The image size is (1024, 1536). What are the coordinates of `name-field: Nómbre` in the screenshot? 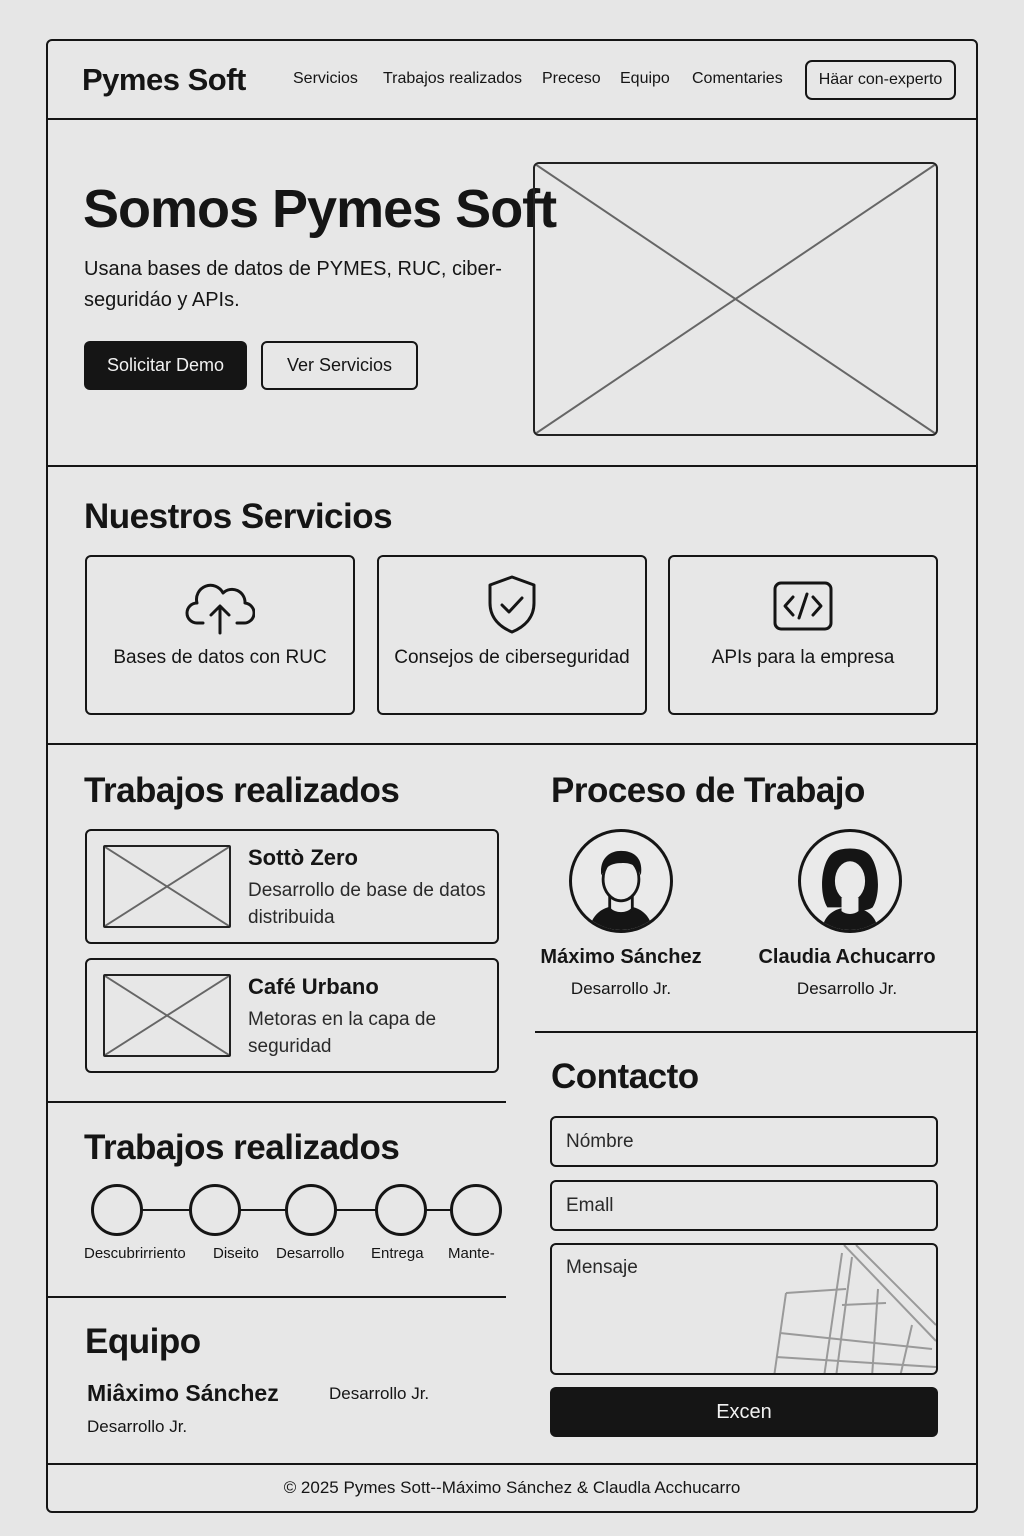 It's located at (744, 1141).